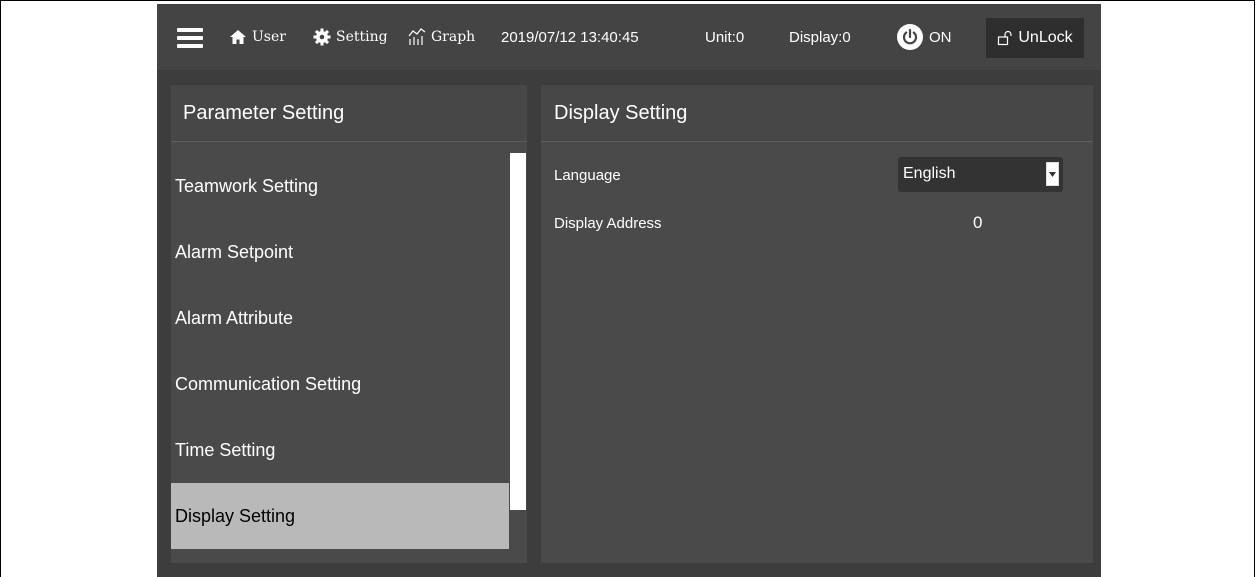 This screenshot has width=1257, height=577. What do you see at coordinates (1052, 174) in the screenshot?
I see `dropdown-arrow-icon` at bounding box center [1052, 174].